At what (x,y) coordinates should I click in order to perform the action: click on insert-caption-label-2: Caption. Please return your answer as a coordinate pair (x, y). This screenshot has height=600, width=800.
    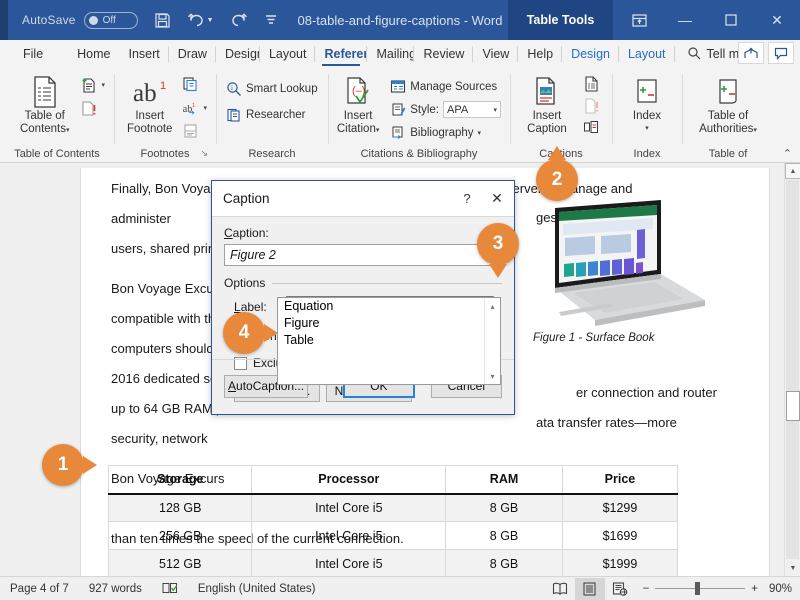
    Looking at the image, I should click on (547, 128).